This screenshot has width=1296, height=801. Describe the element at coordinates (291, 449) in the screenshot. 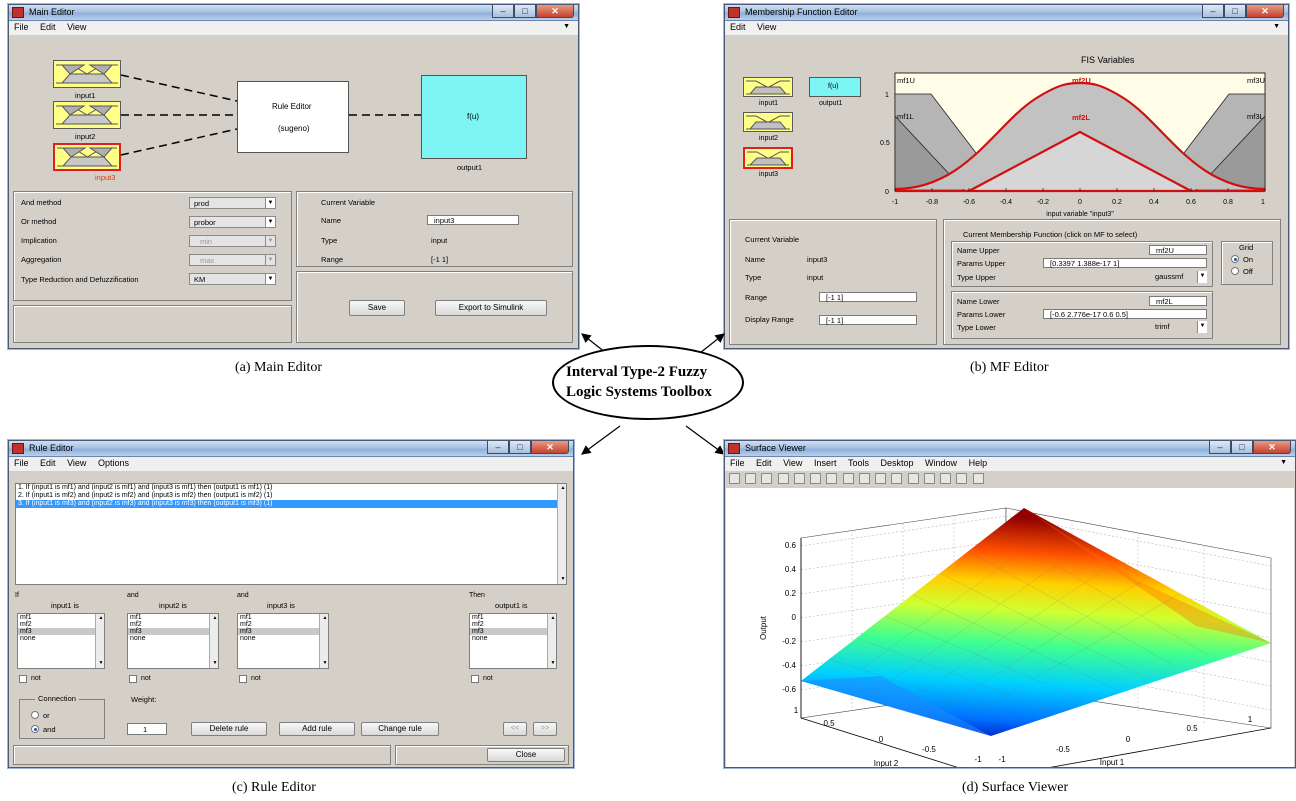

I see `rule-editor-titlebar: Rule Editor – □ ✕` at that location.